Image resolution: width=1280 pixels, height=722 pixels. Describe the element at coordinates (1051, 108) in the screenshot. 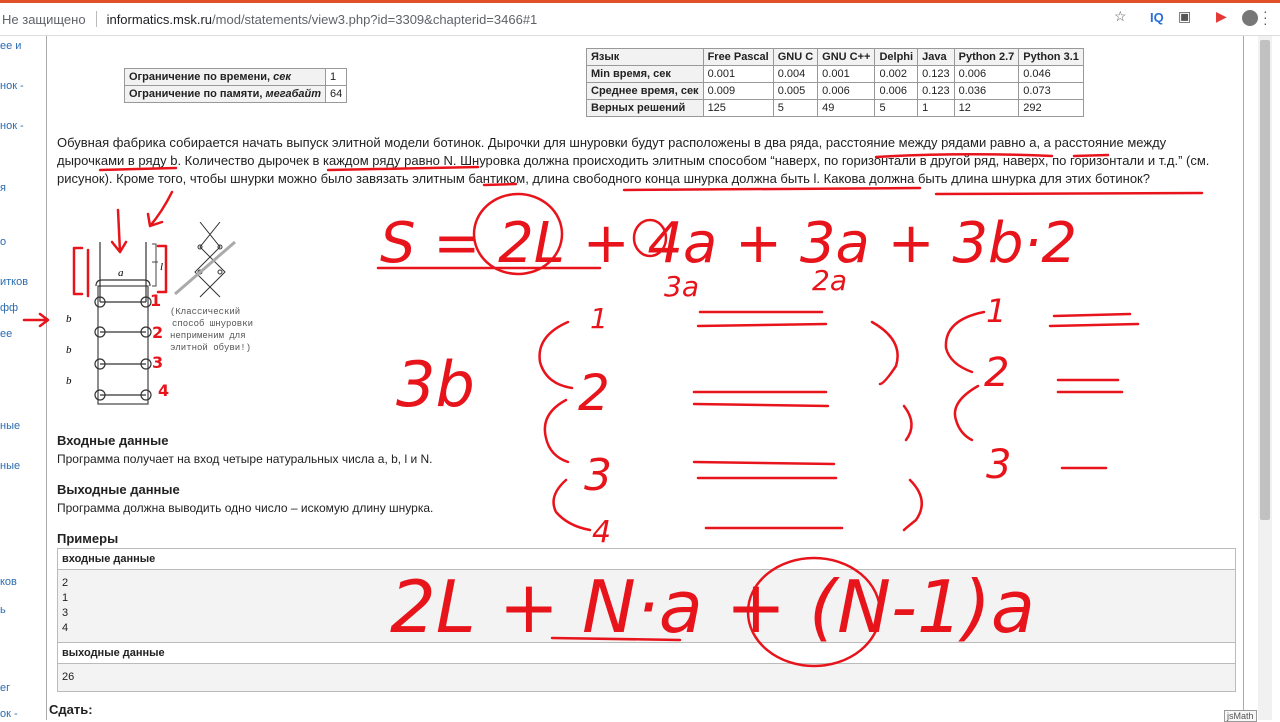

I see `lang-cell: 292` at that location.